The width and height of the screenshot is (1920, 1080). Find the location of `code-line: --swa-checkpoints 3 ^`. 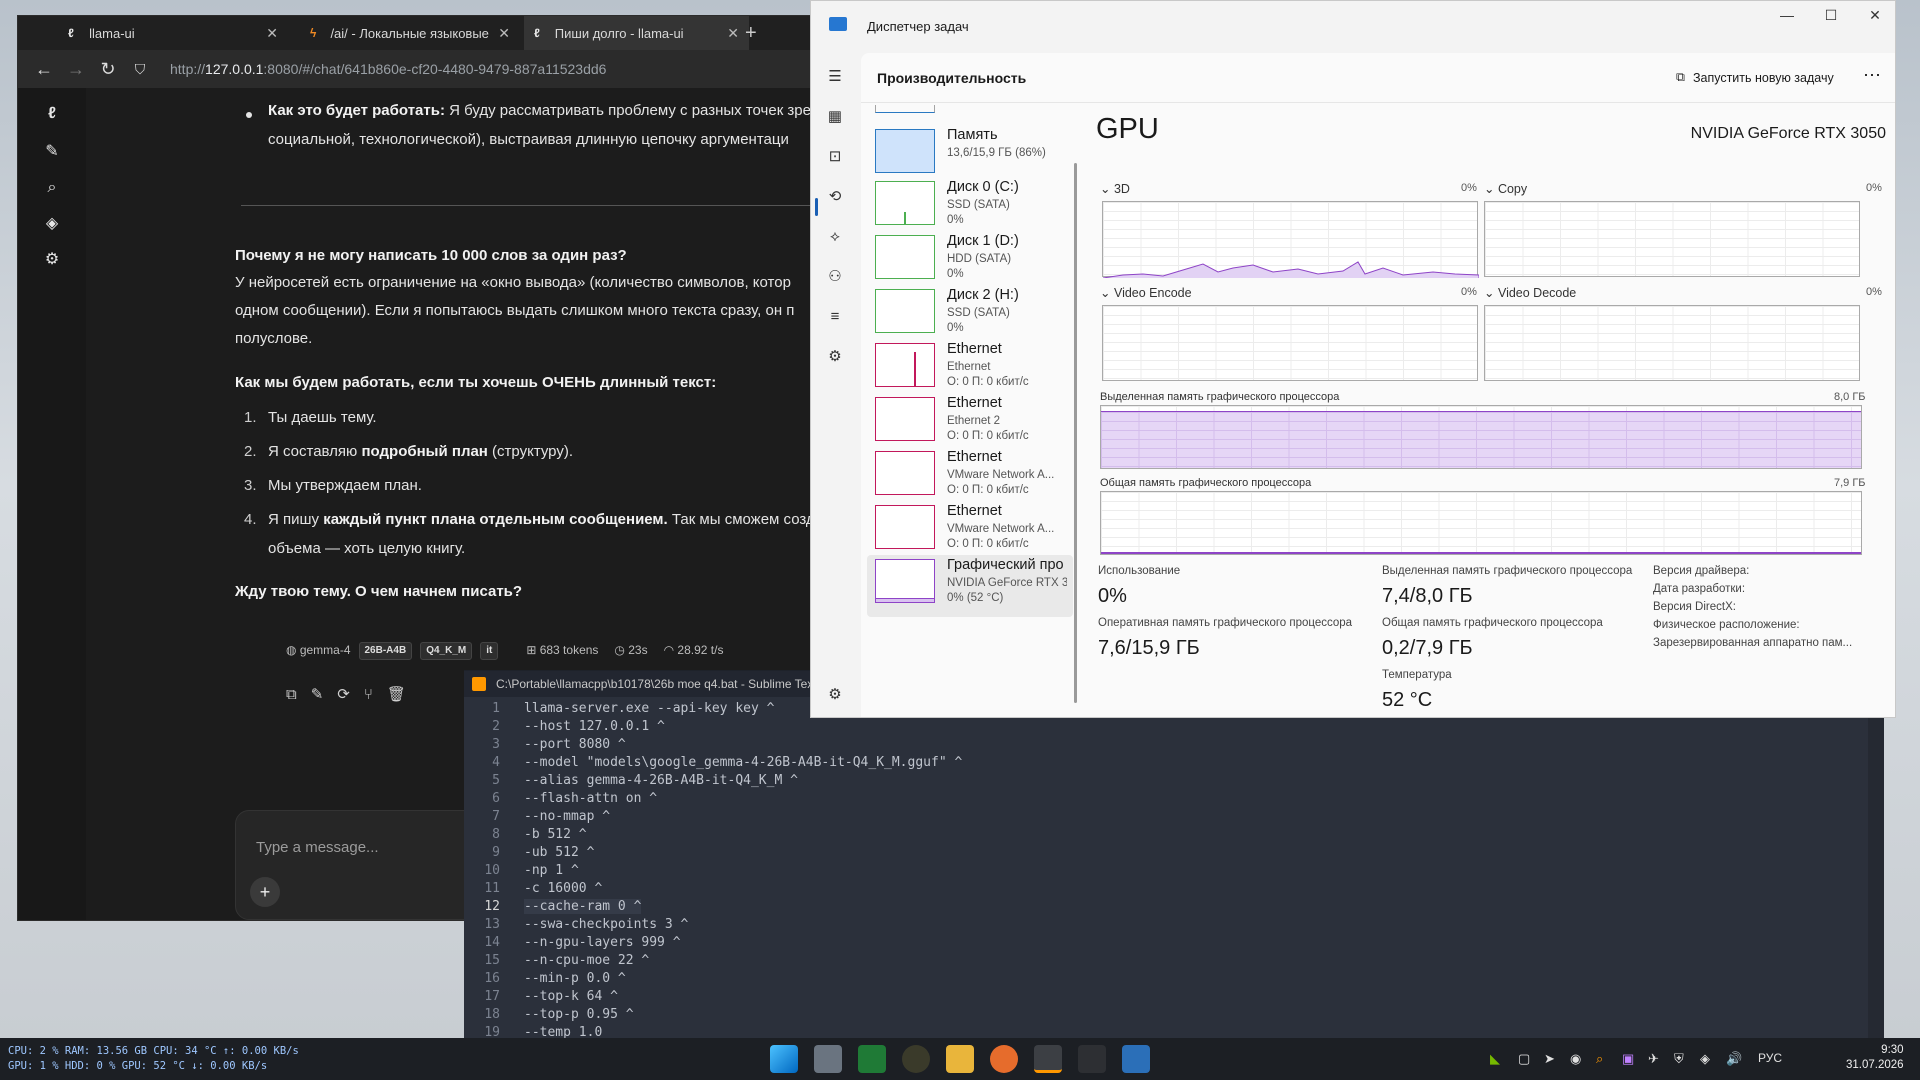

code-line: --swa-checkpoints 3 ^ is located at coordinates (606, 924).